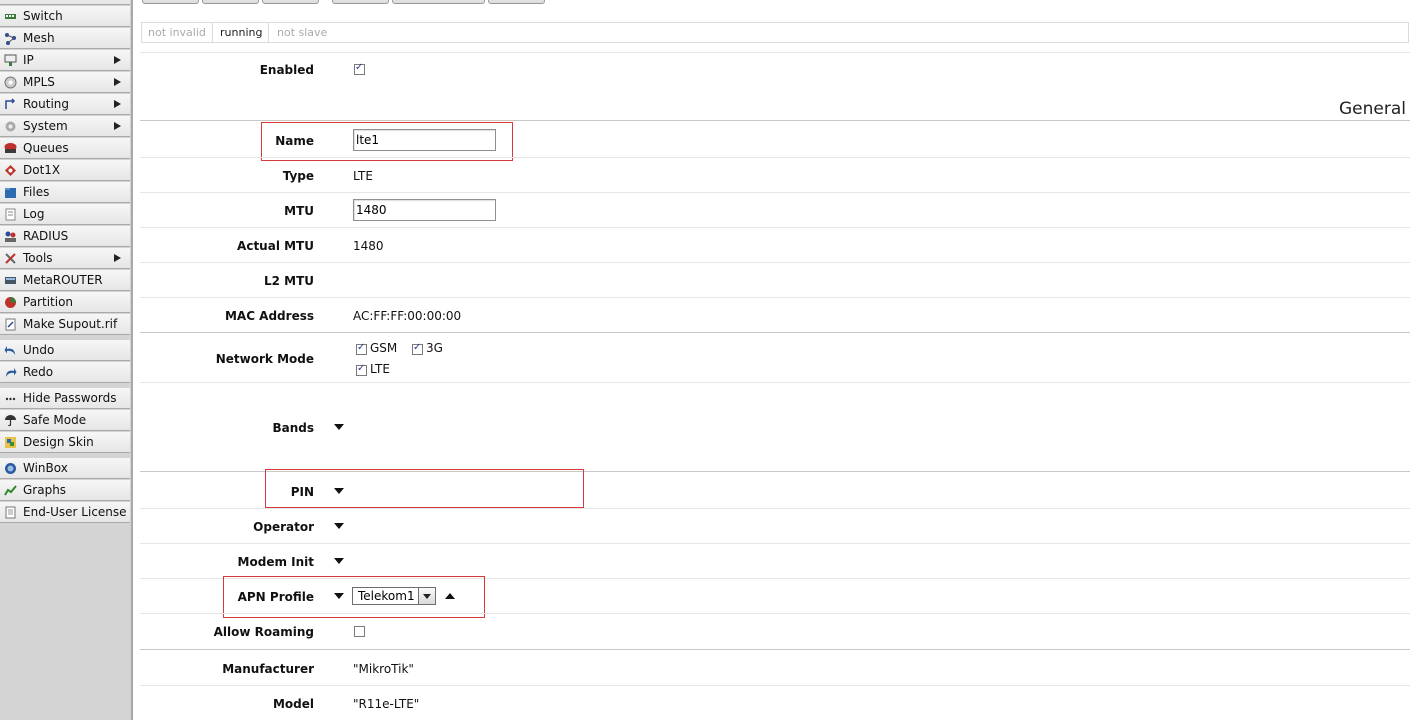 This screenshot has height=720, width=1419. Describe the element at coordinates (11, 372) in the screenshot. I see `redo-icon` at that location.